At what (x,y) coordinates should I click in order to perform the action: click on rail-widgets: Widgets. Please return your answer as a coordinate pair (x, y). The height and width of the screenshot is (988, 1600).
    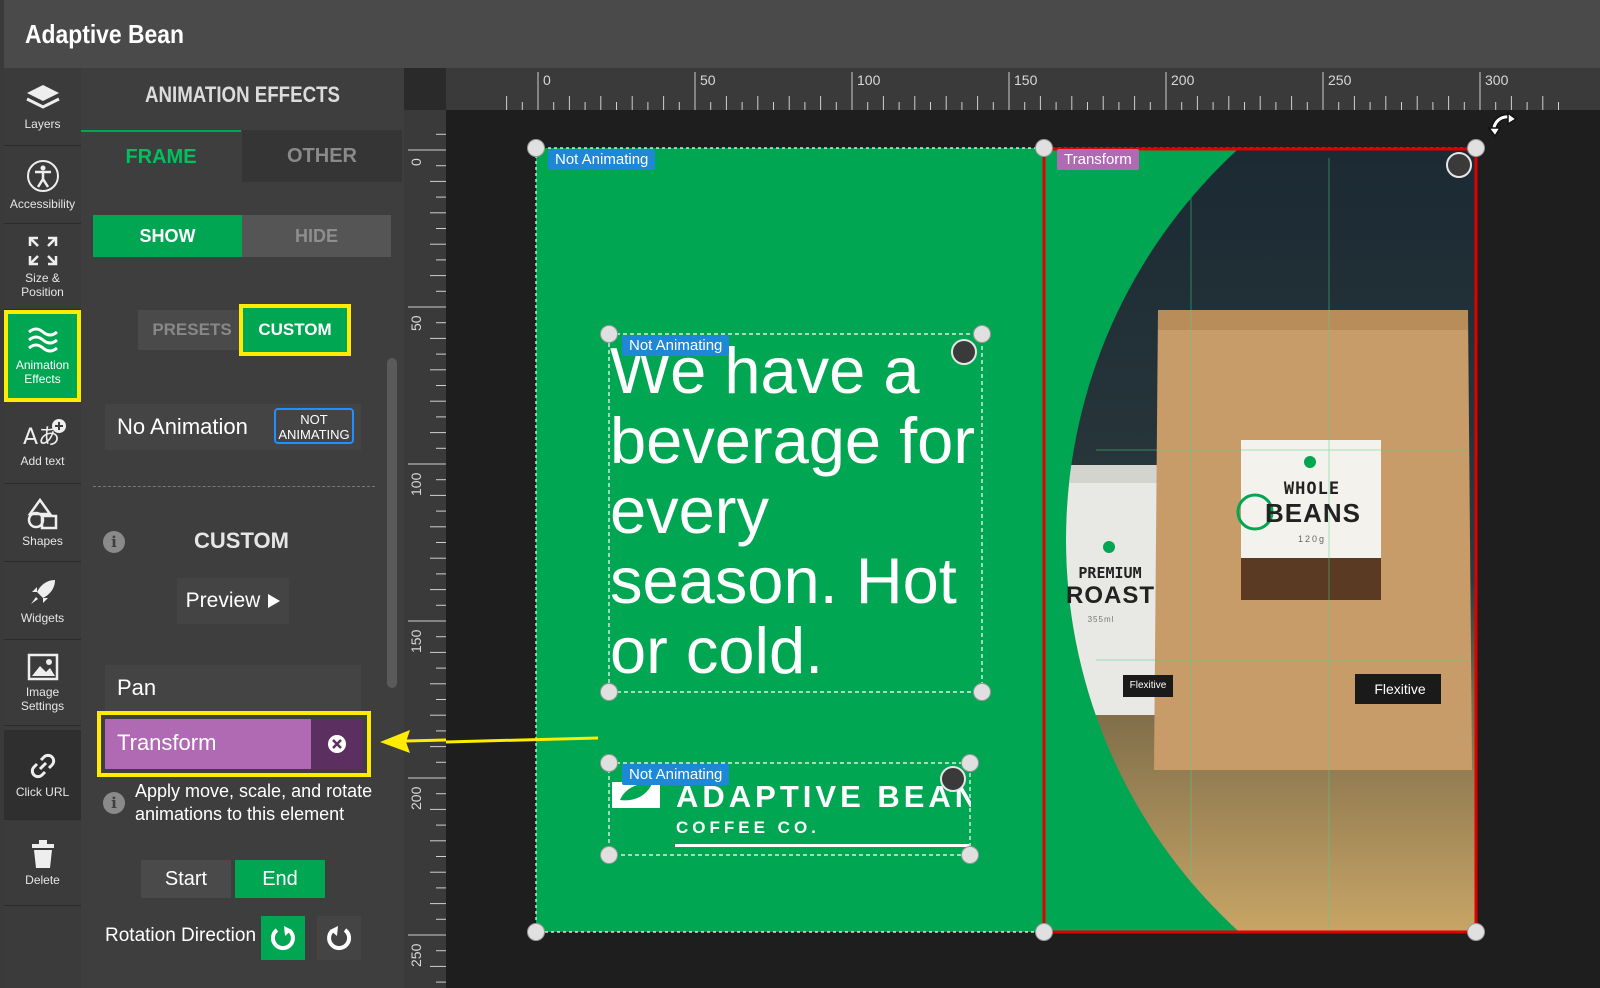
    Looking at the image, I should click on (42, 601).